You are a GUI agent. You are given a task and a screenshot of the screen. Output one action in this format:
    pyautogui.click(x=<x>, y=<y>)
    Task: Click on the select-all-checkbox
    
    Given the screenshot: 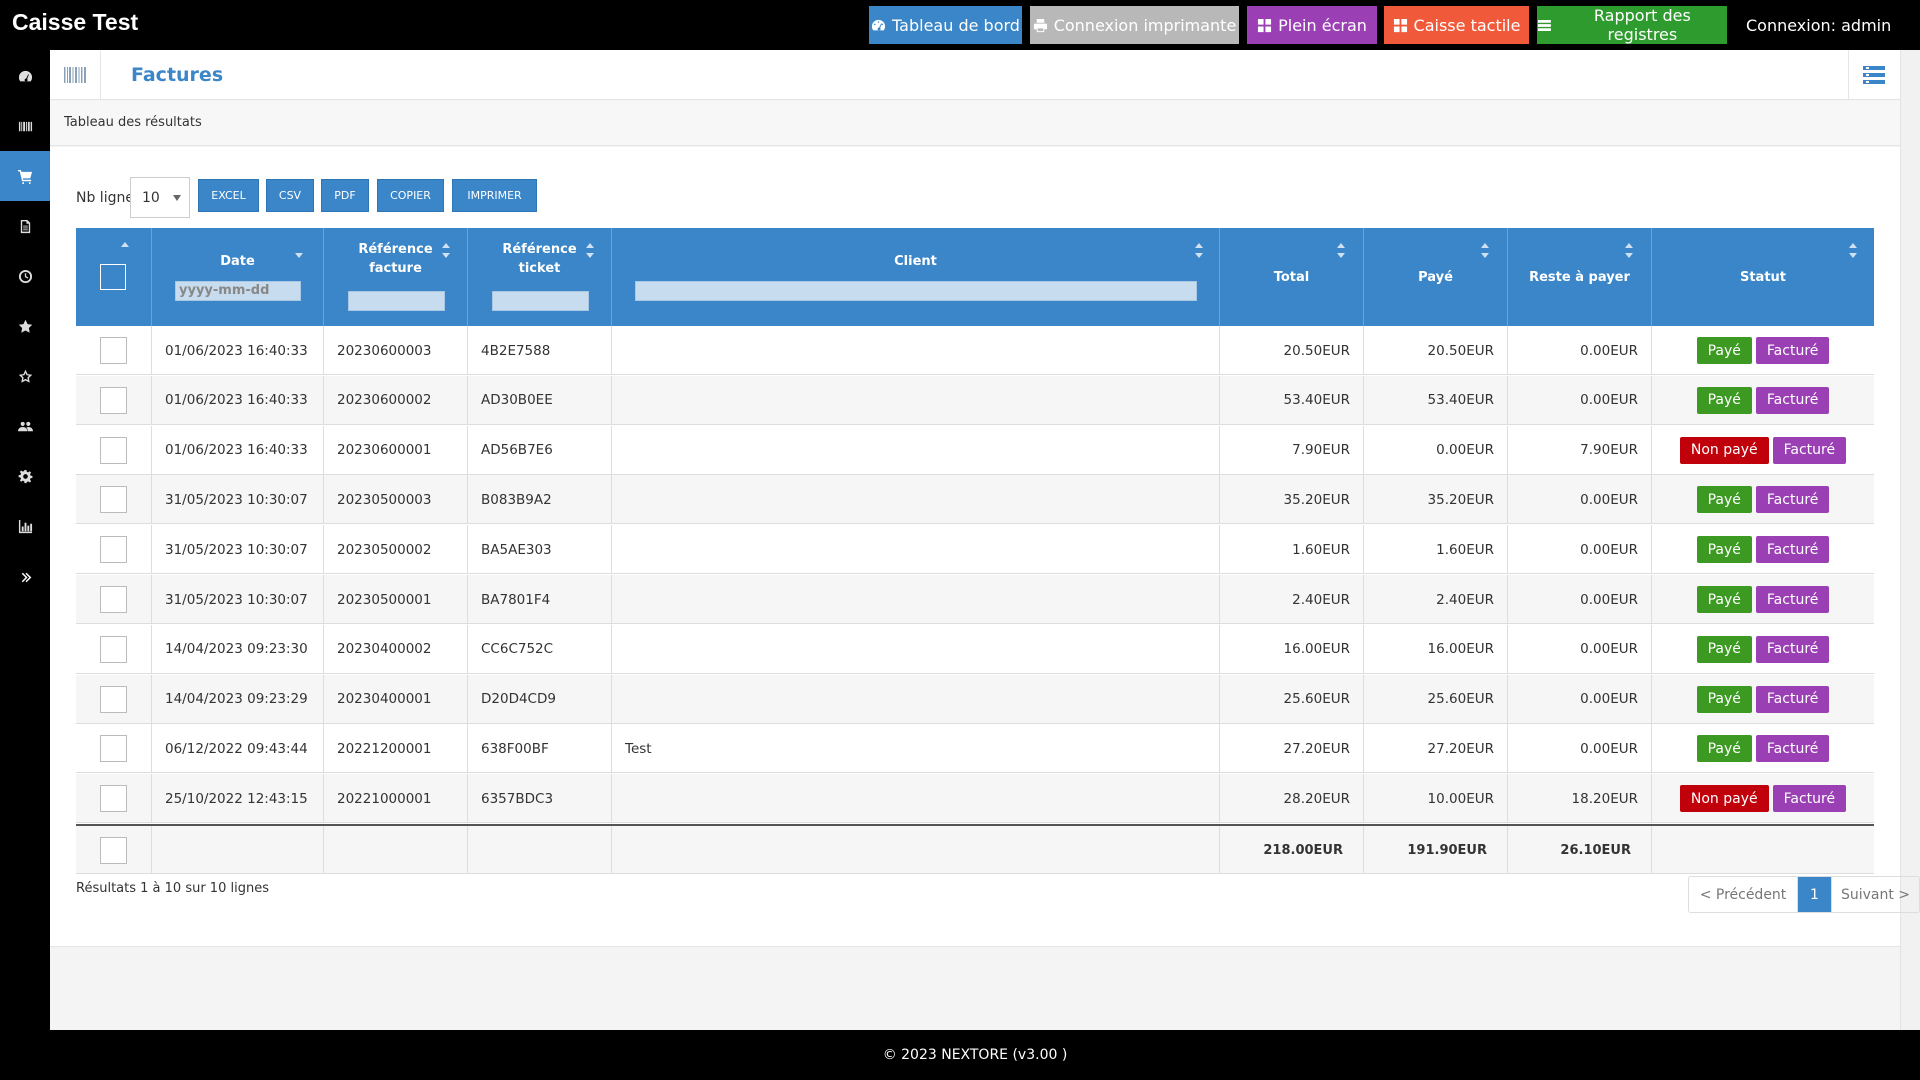 What is the action you would take?
    pyautogui.click(x=113, y=277)
    